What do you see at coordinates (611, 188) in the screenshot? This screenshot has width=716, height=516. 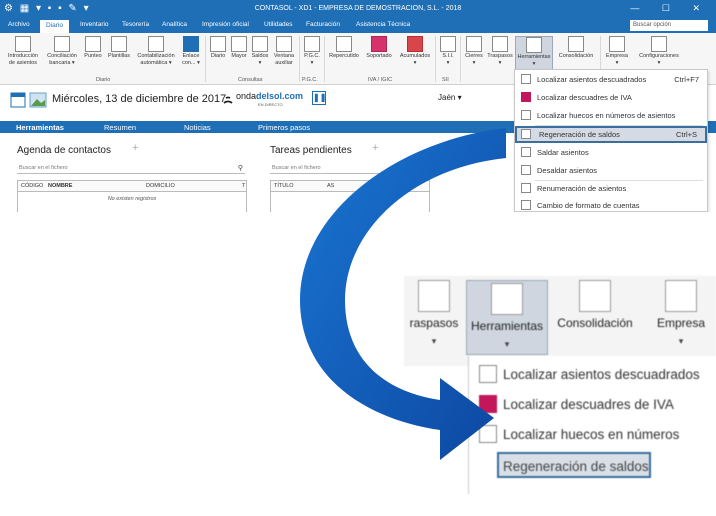 I see `menu-item-renumeracion: Renumeración de asientos` at bounding box center [611, 188].